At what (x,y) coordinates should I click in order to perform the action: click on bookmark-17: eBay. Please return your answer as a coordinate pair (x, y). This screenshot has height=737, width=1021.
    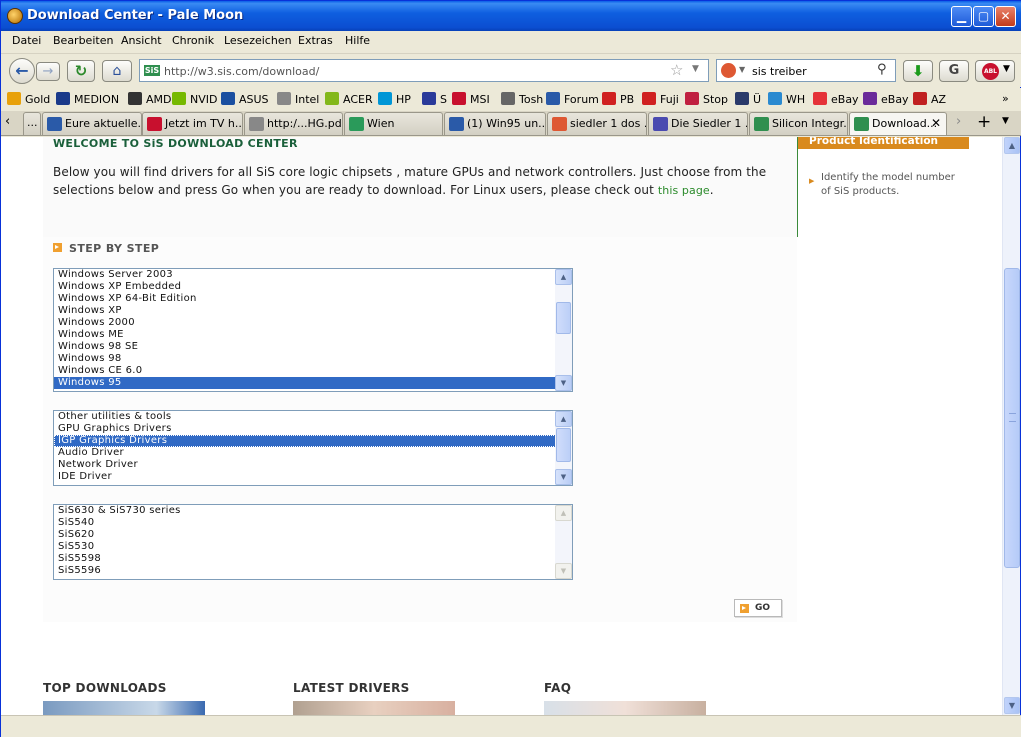
    Looking at the image, I should click on (836, 99).